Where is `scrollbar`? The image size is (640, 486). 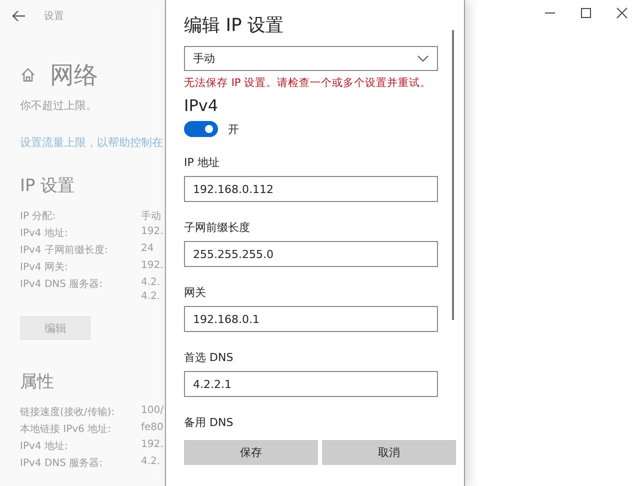
scrollbar is located at coordinates (453, 175).